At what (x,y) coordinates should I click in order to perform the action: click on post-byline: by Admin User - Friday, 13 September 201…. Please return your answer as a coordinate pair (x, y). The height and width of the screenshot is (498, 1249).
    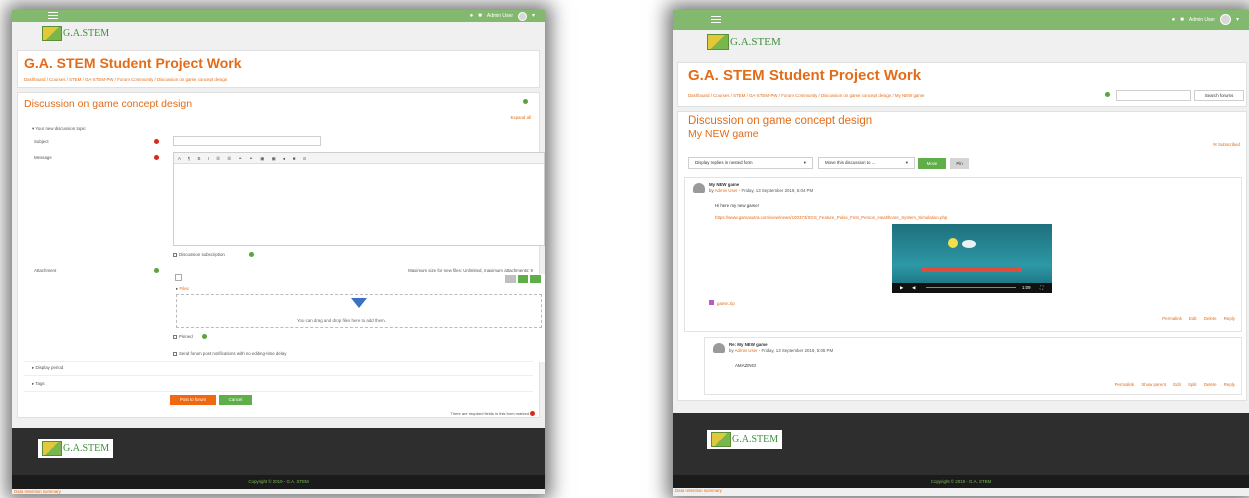
    Looking at the image, I should click on (761, 190).